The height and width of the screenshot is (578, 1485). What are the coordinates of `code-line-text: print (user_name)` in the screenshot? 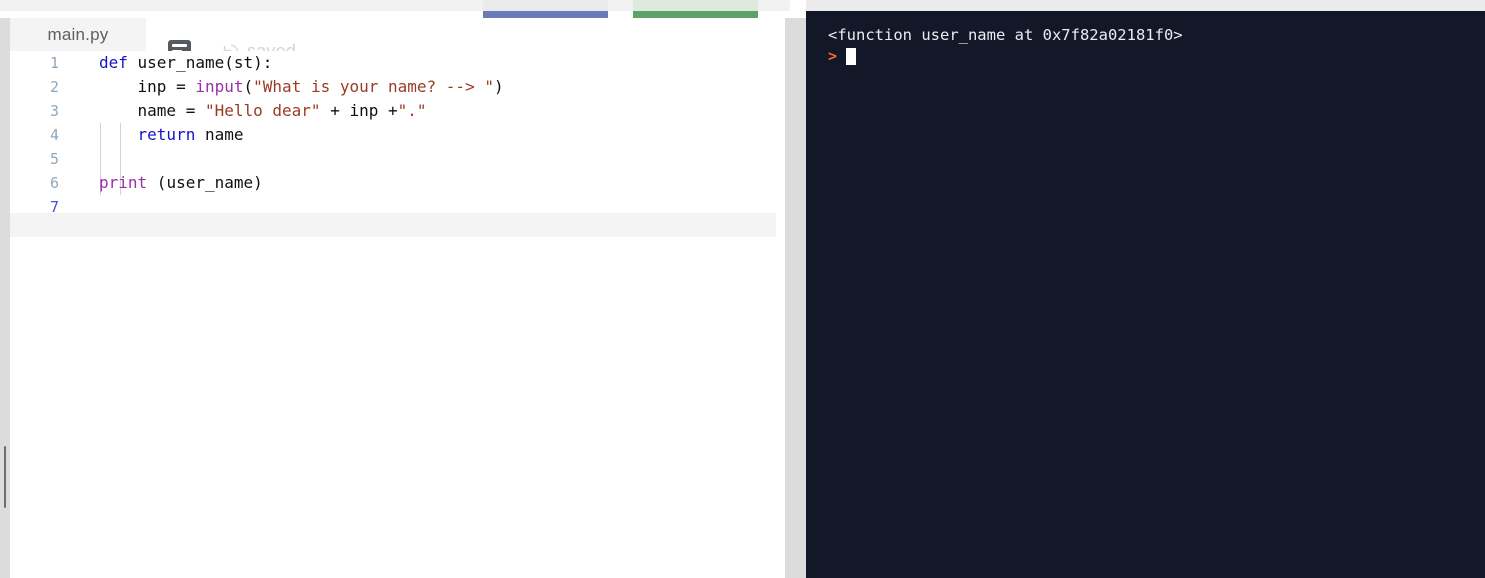 It's located at (181, 183).